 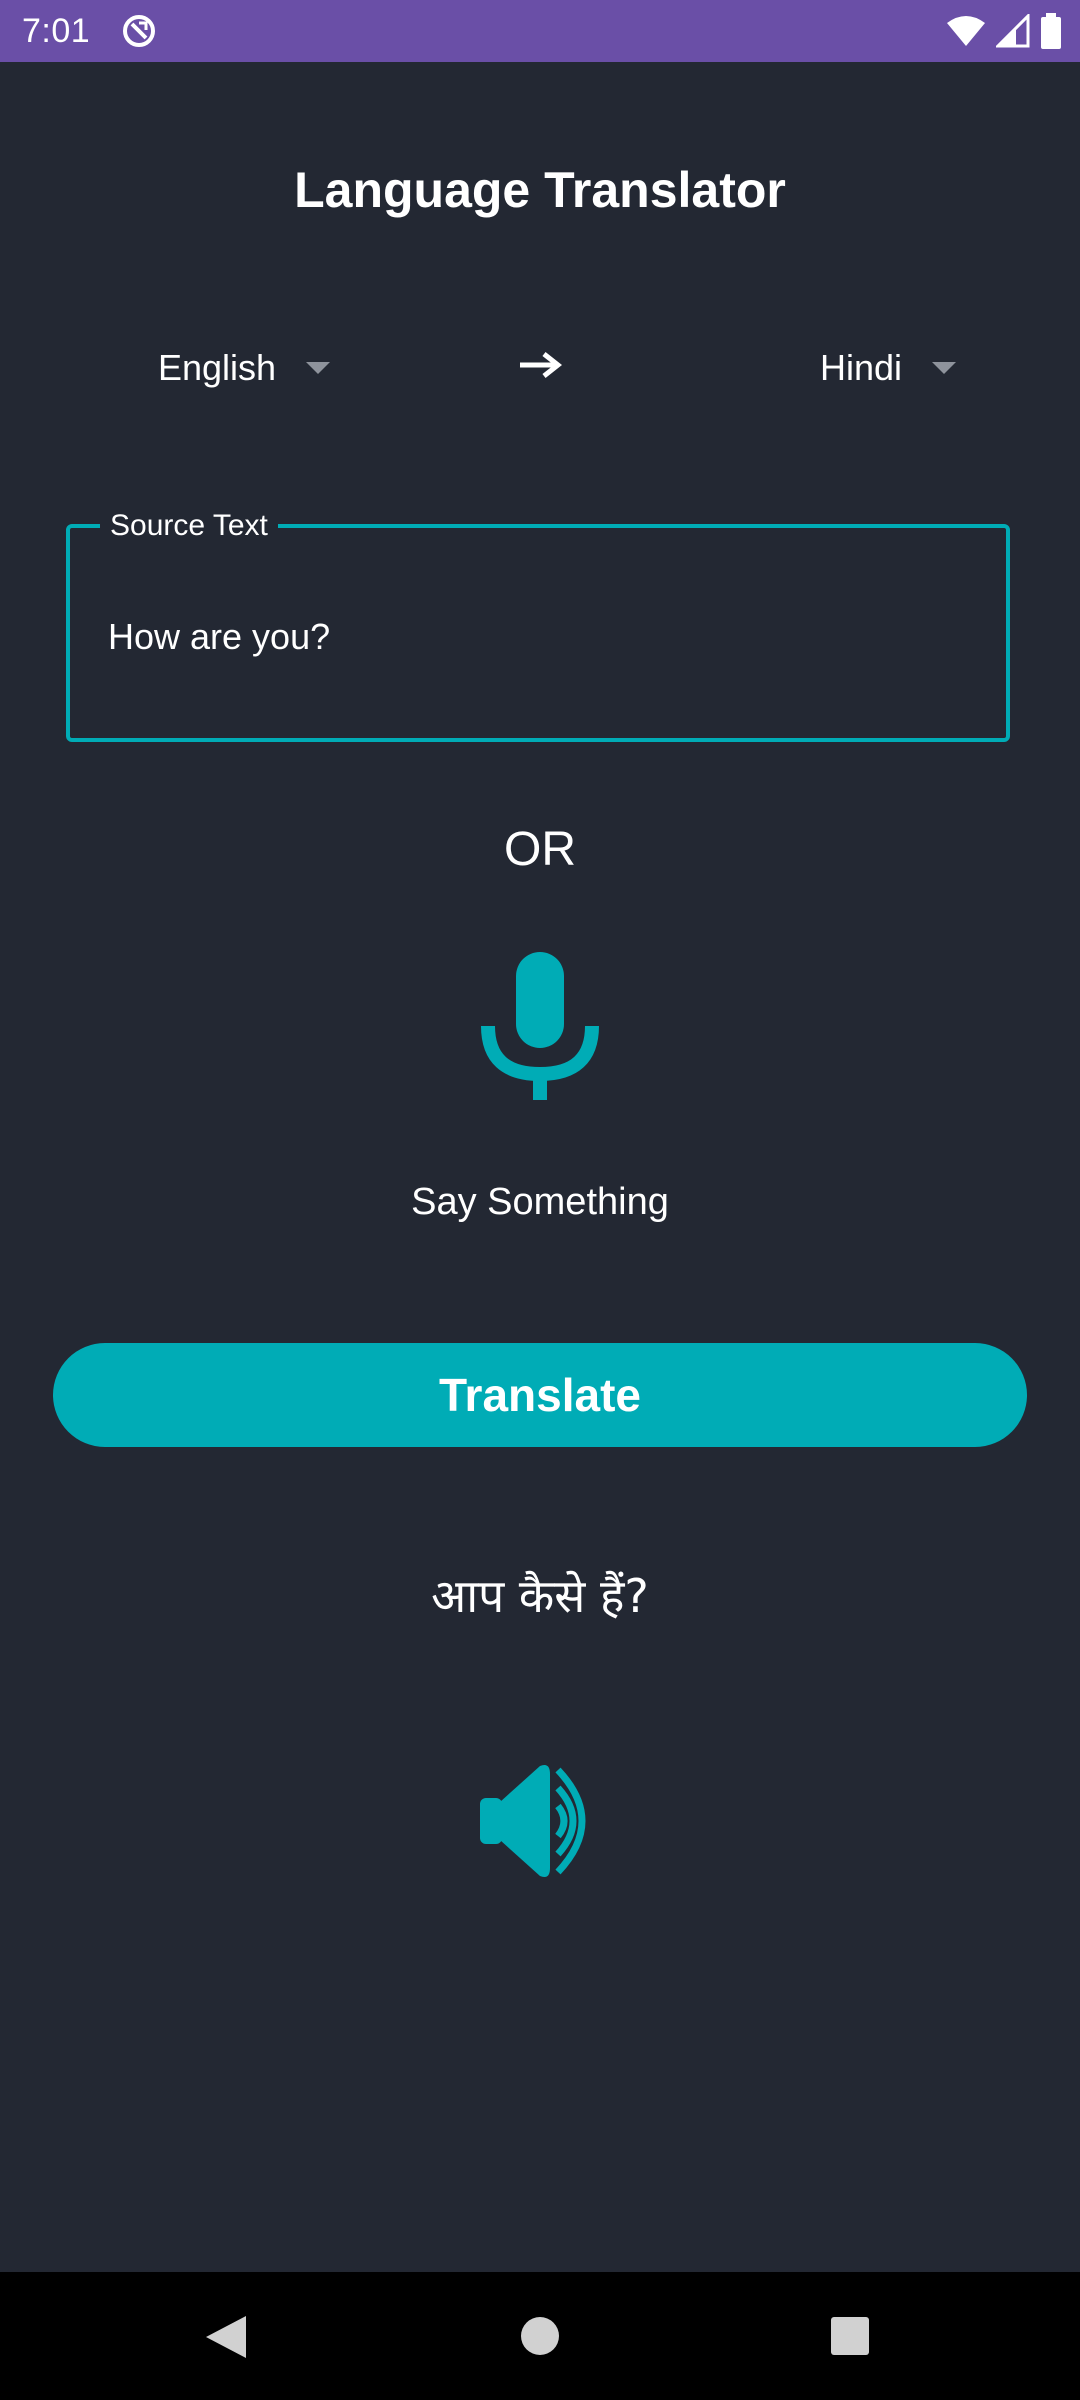 I want to click on source-language-dropdown: English, so click(x=244, y=368).